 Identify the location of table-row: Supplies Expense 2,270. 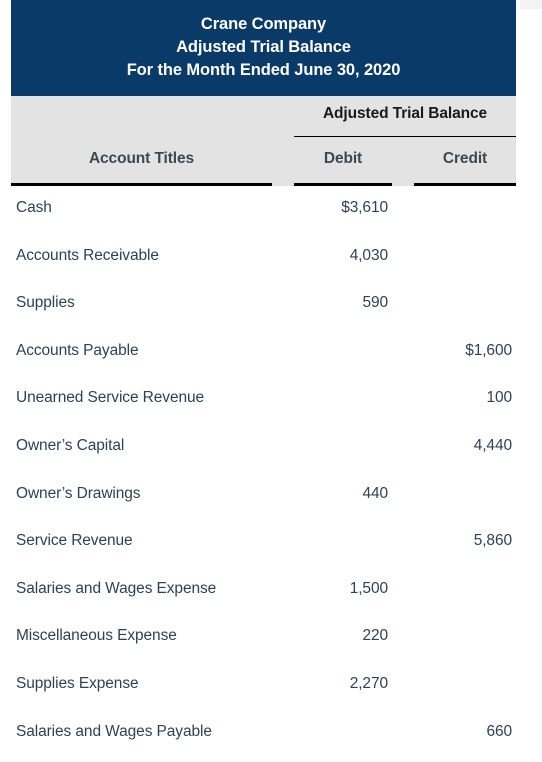
(263, 686).